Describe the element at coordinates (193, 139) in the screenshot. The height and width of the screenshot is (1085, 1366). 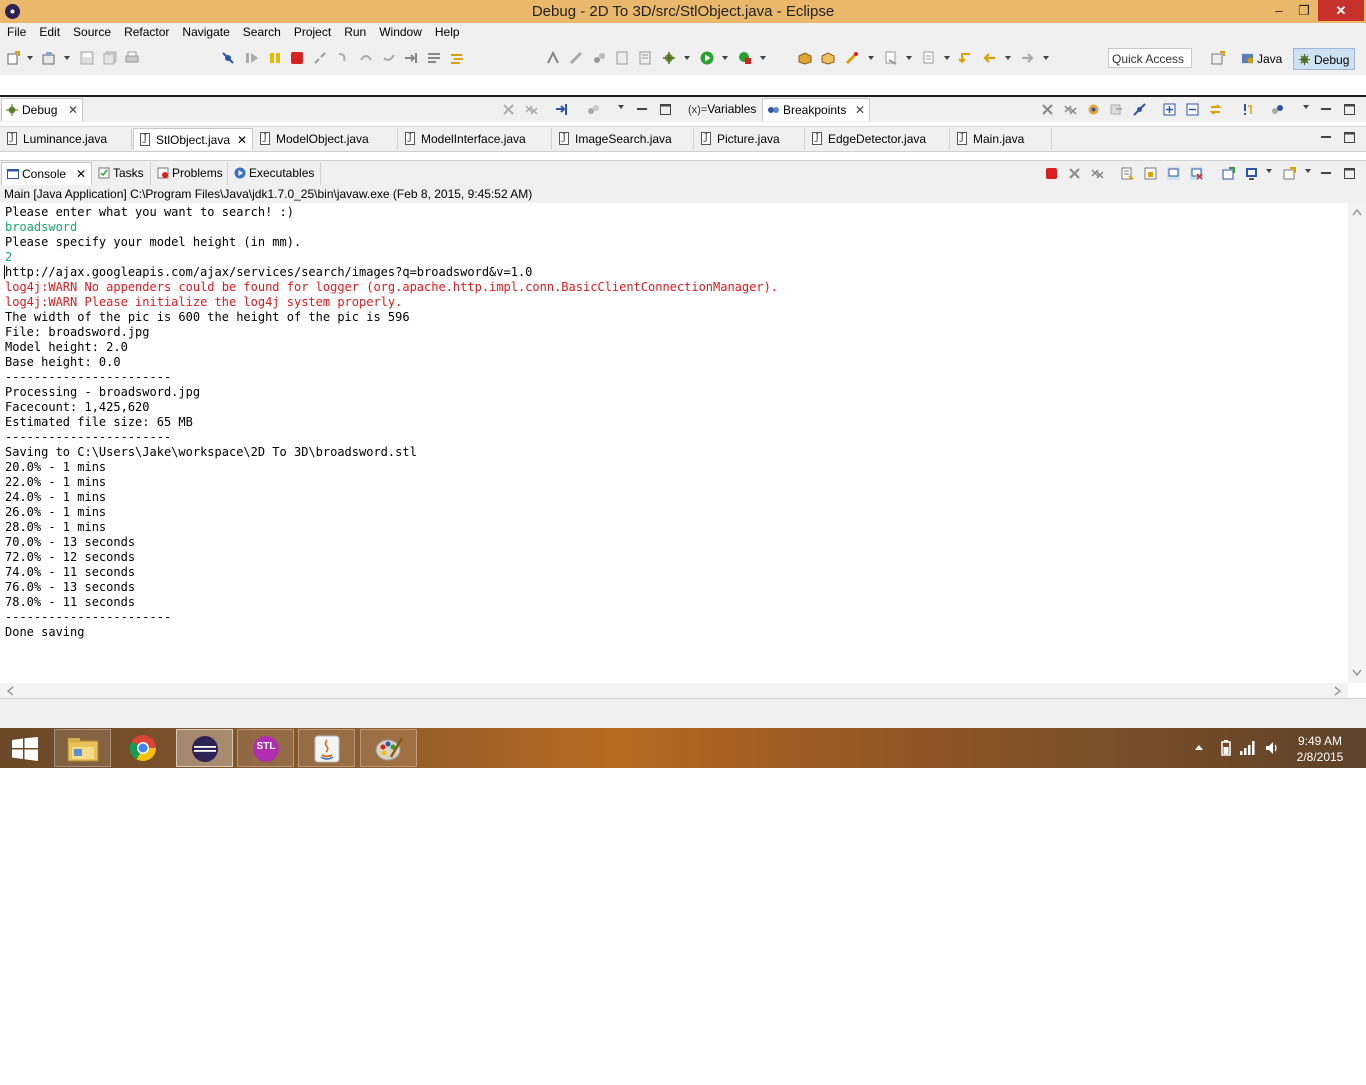
I see `editor-tab-stlobject: J StlObject.java ✕` at that location.